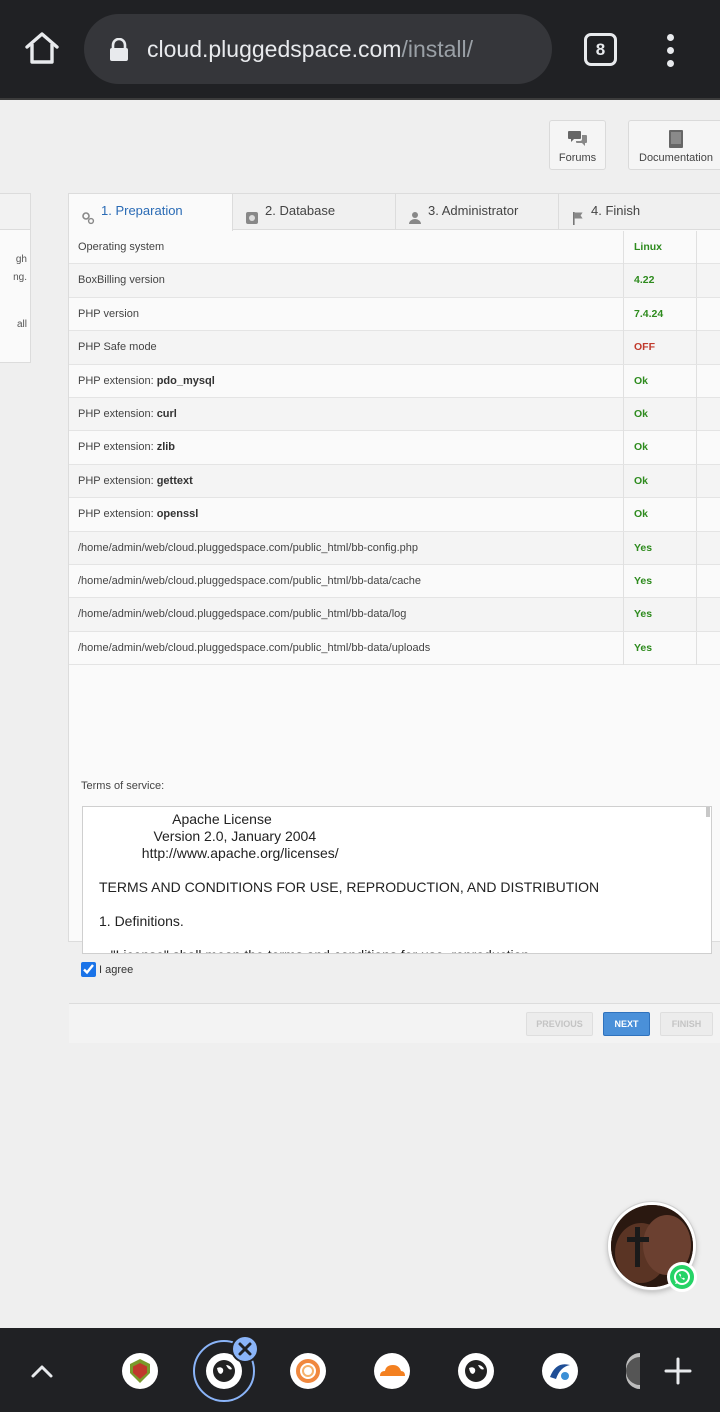  I want to click on table-row: BoxBilling version 4.22, so click(394, 281).